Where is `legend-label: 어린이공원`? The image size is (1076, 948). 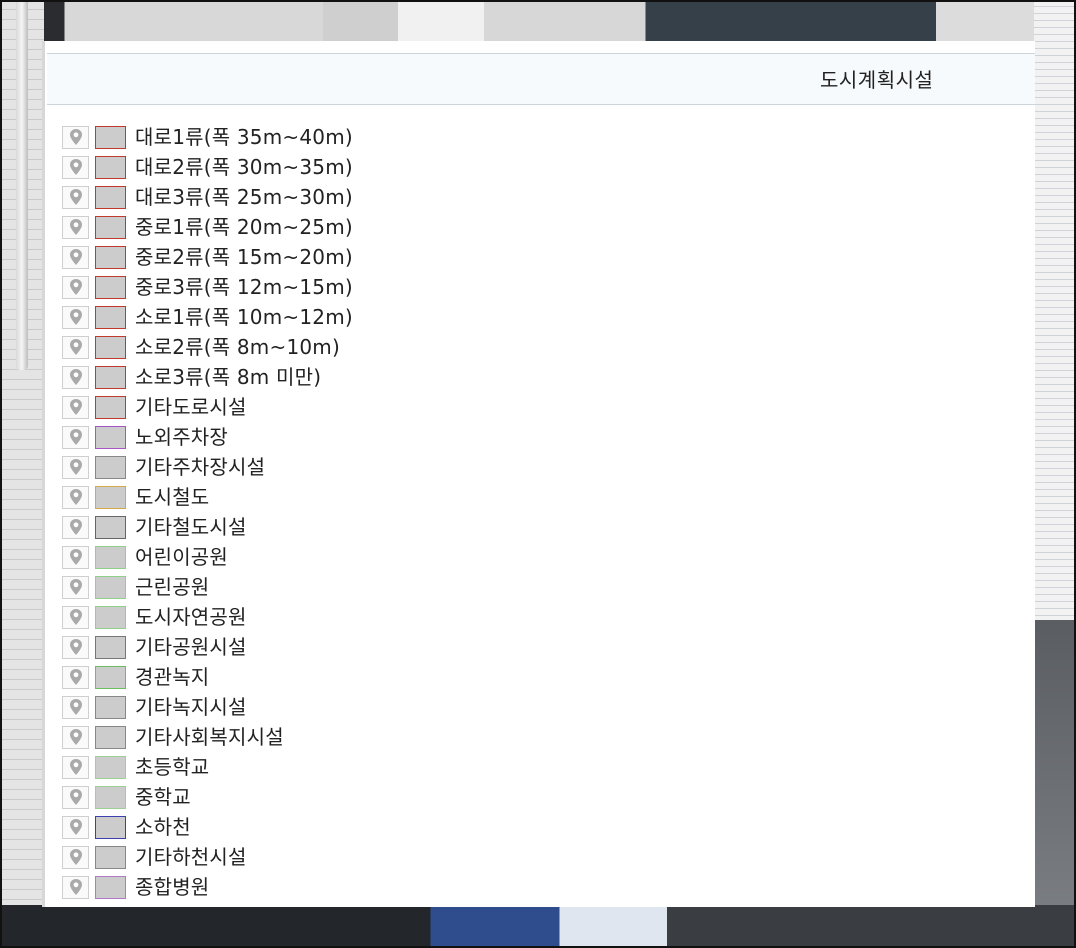
legend-label: 어린이공원 is located at coordinates (181, 557).